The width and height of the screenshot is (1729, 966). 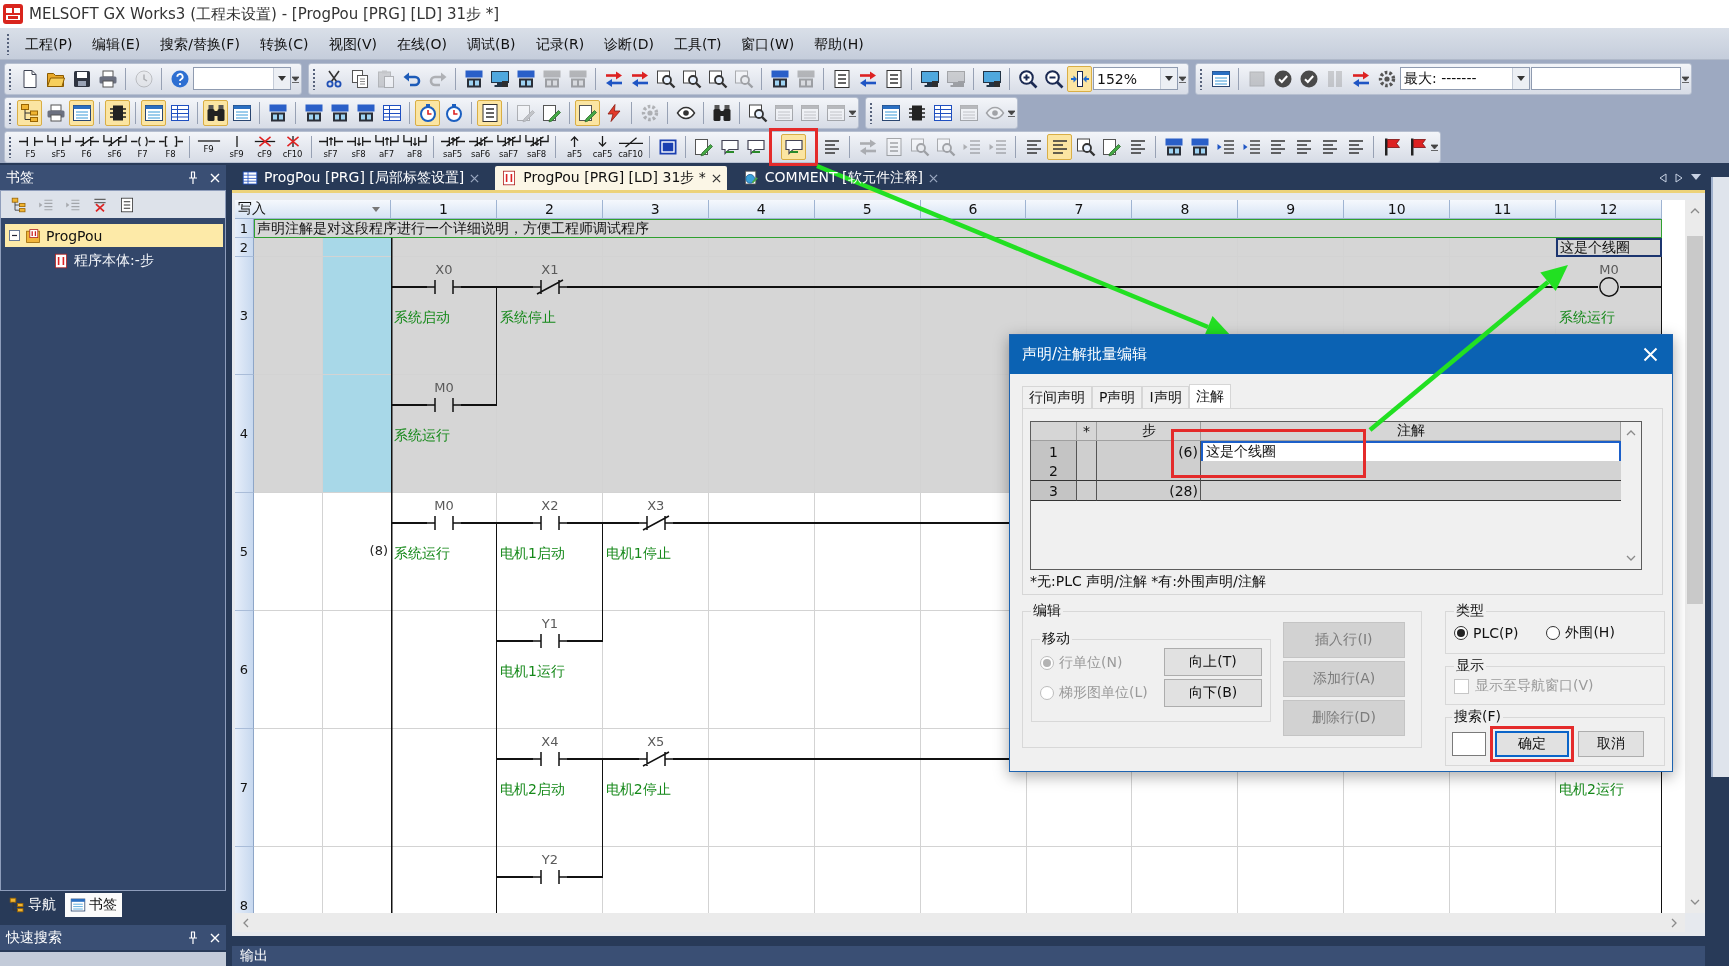 What do you see at coordinates (246, 922) in the screenshot?
I see `scroll-left-icon` at bounding box center [246, 922].